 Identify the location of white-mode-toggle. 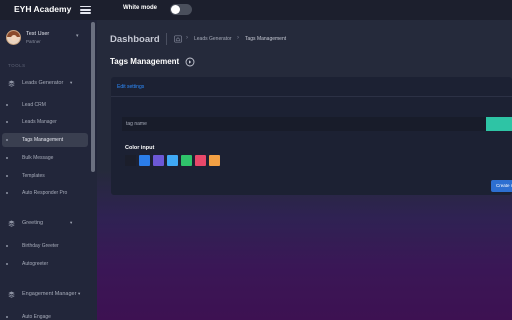
(181, 9).